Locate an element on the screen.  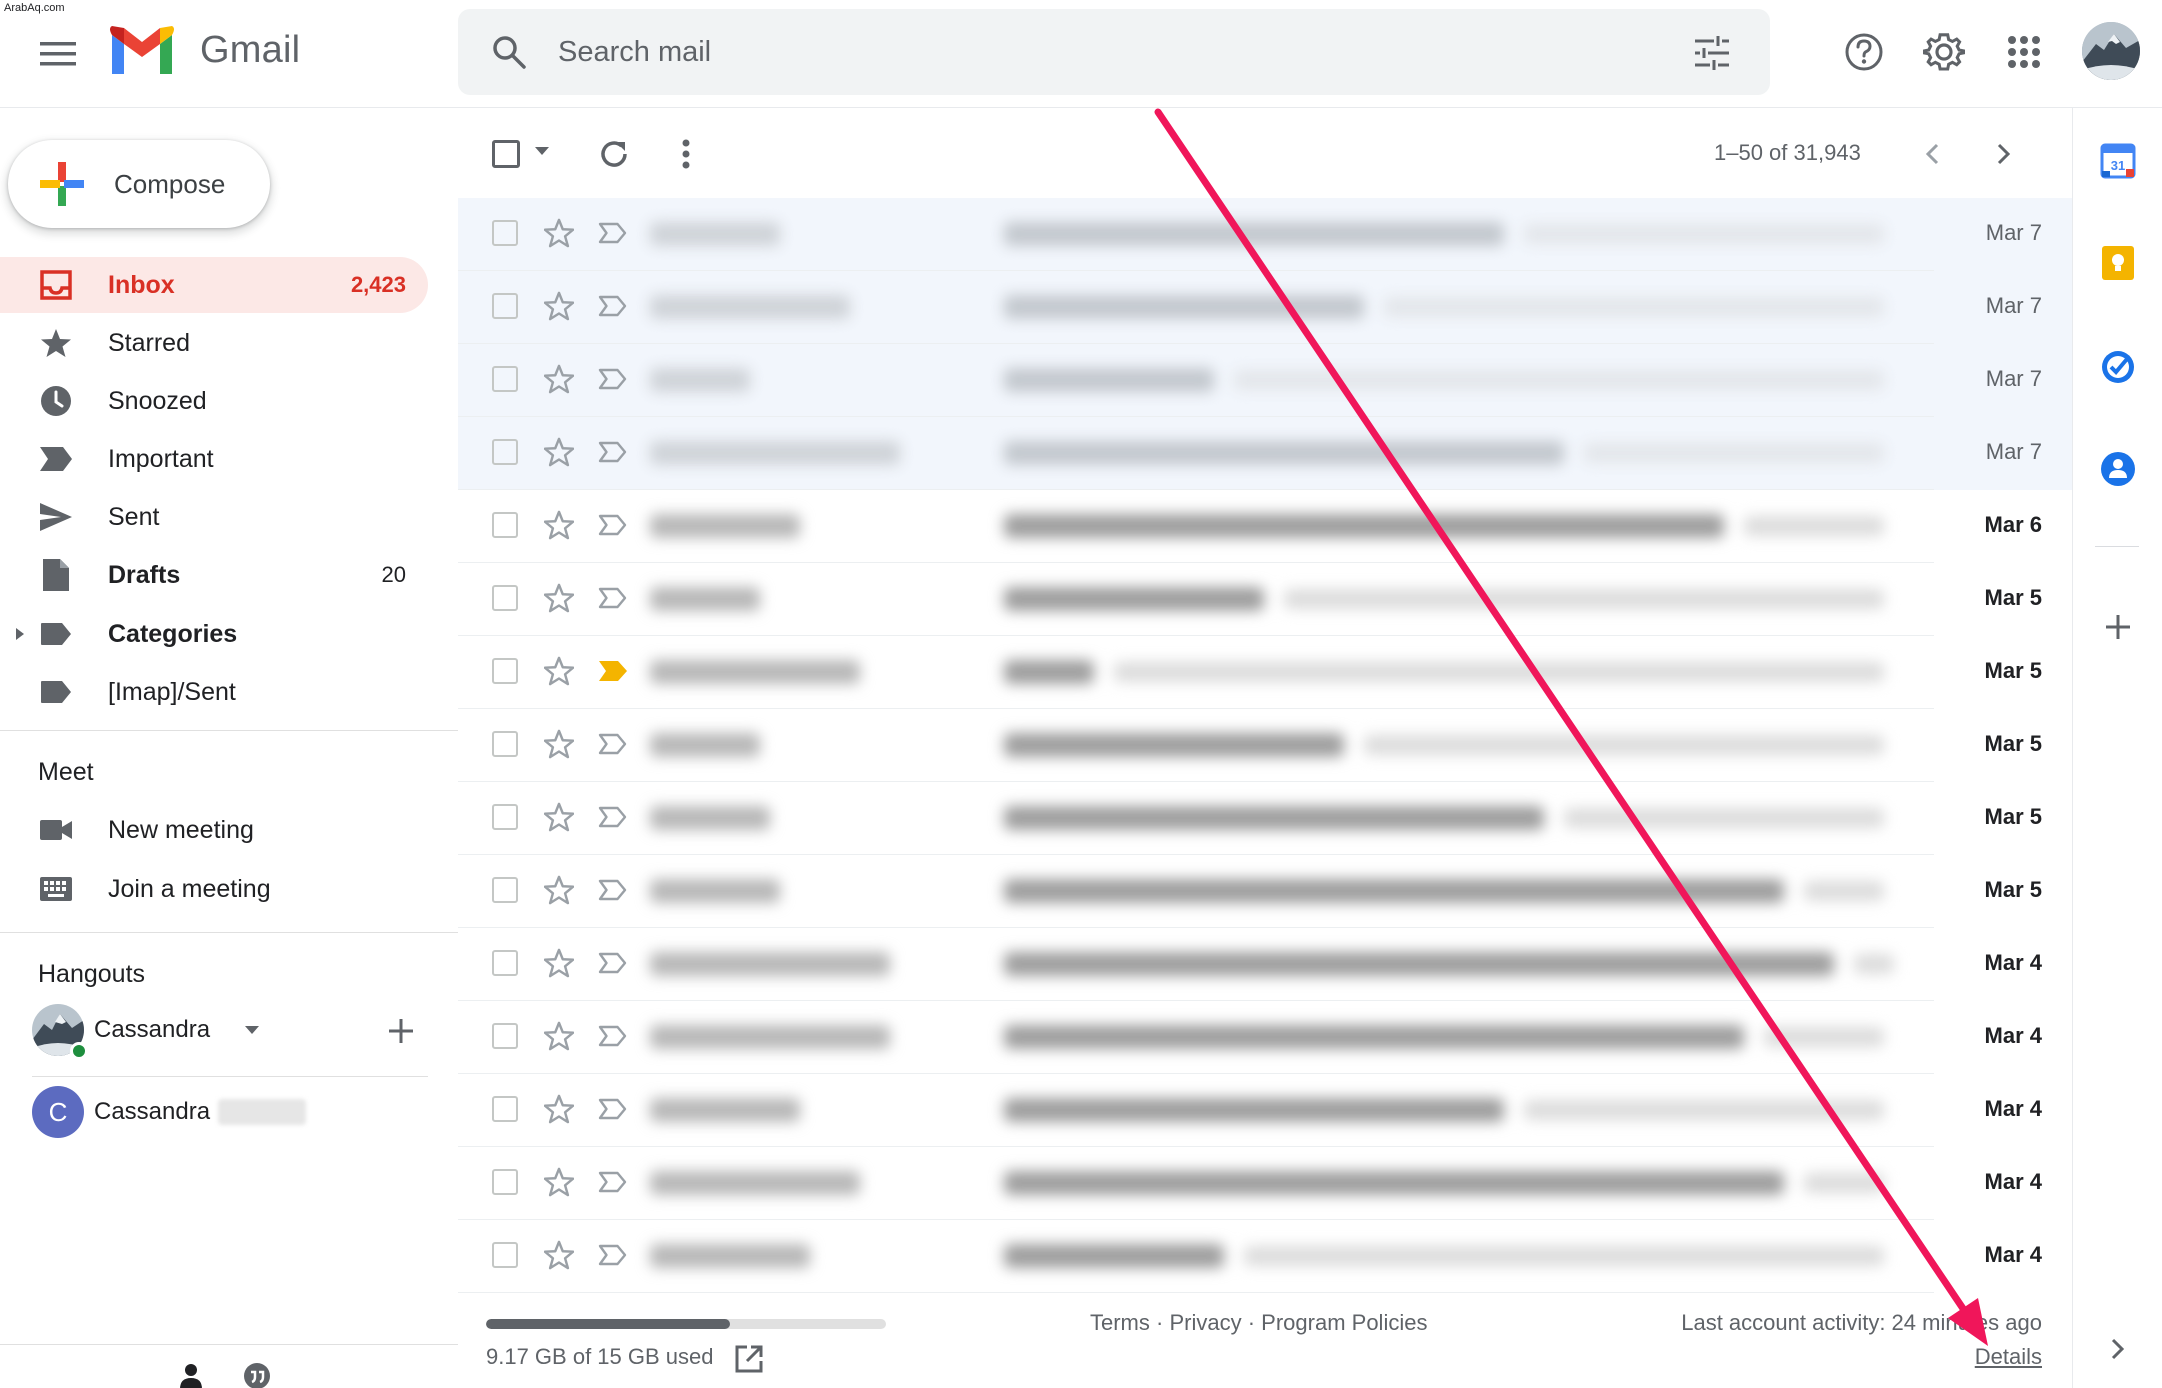
manage-storage-external-link-icon is located at coordinates (749, 1359).